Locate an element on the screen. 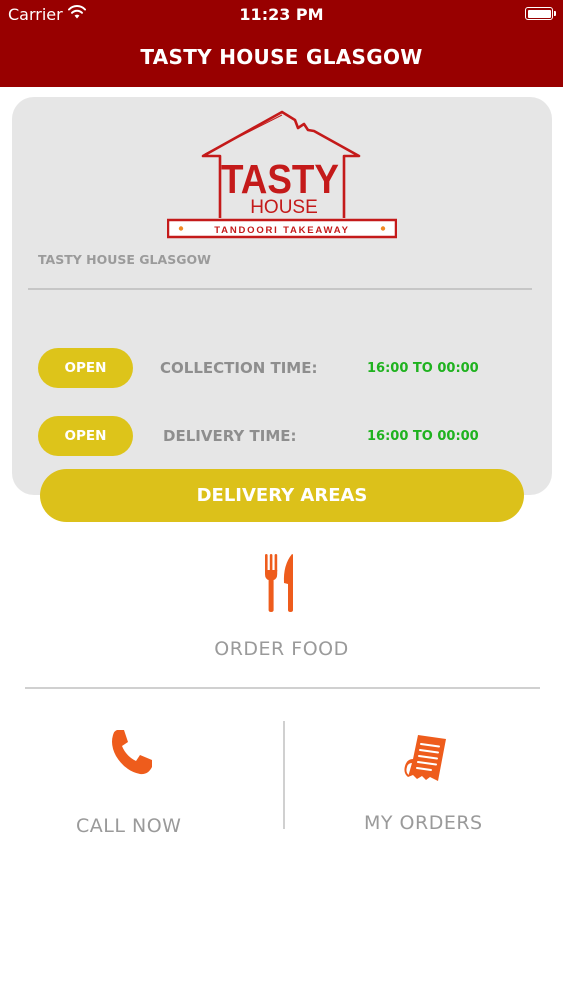  delivery-open-badge: OPEN is located at coordinates (85, 436).